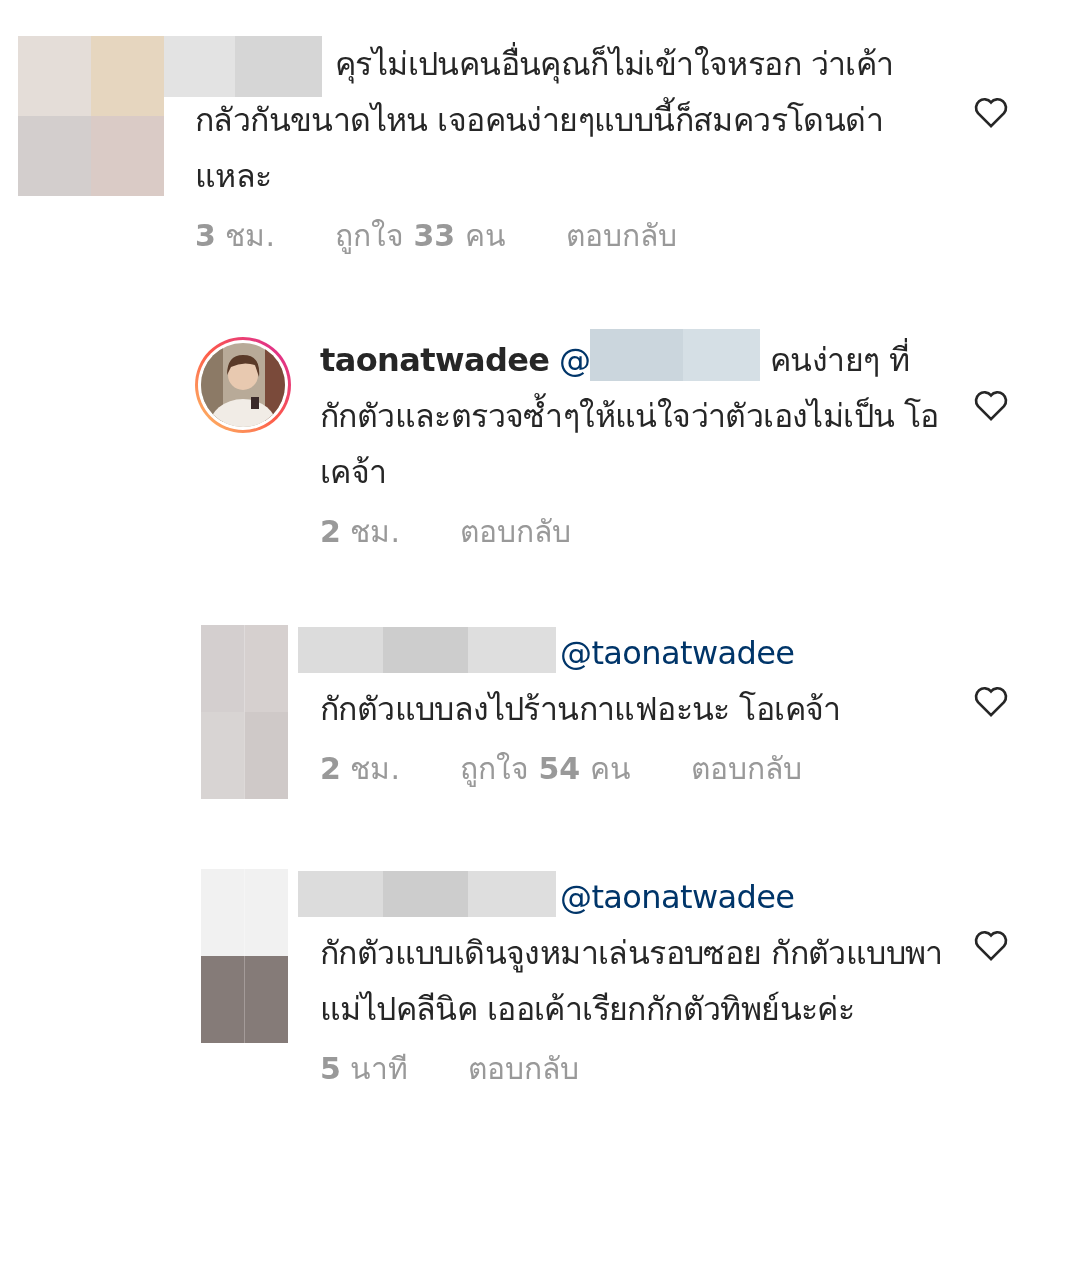 The image size is (1075, 1280). Describe the element at coordinates (420, 235) in the screenshot. I see `like-count: ถูกใจ 33 คน` at that location.